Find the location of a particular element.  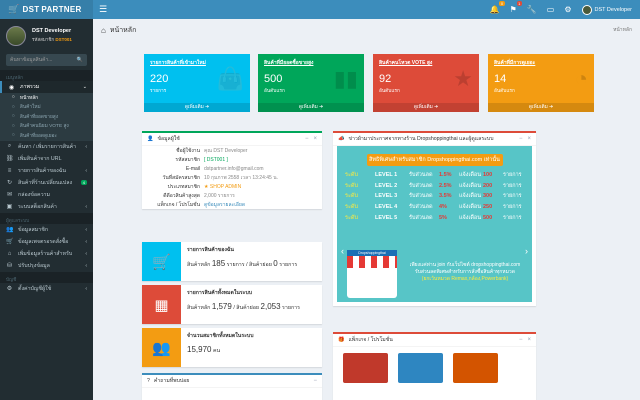

package-link: ดูข้อมูลรายละเอียด is located at coordinates (224, 205).